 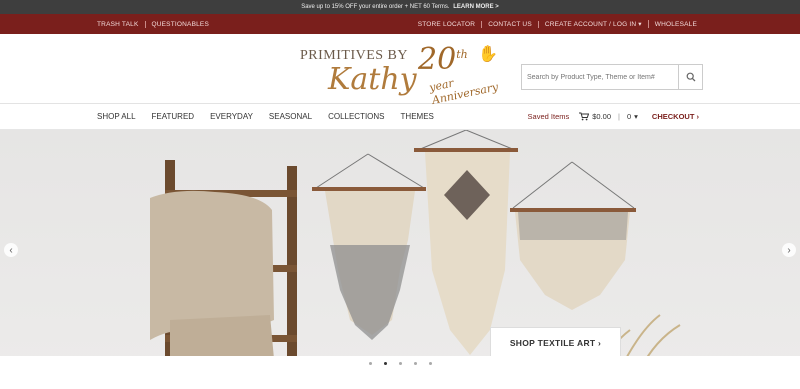 I want to click on trash-talk-link: Trash Talk, so click(x=121, y=24).